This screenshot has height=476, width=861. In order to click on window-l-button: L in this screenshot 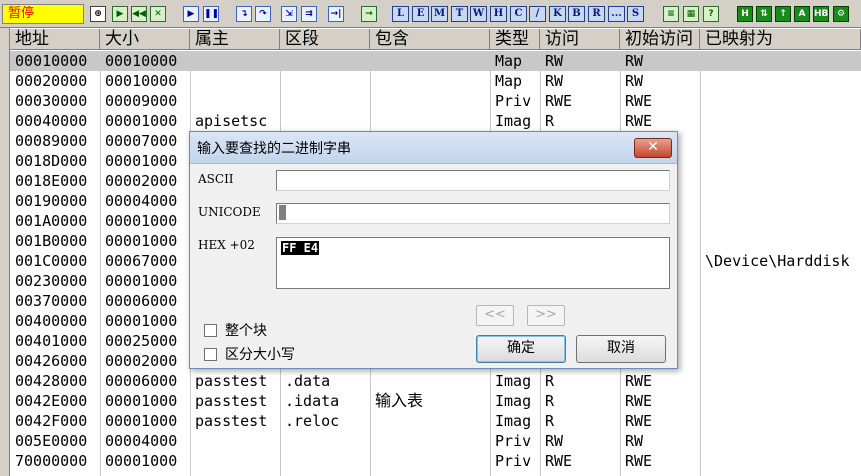, I will do `click(400, 14)`.